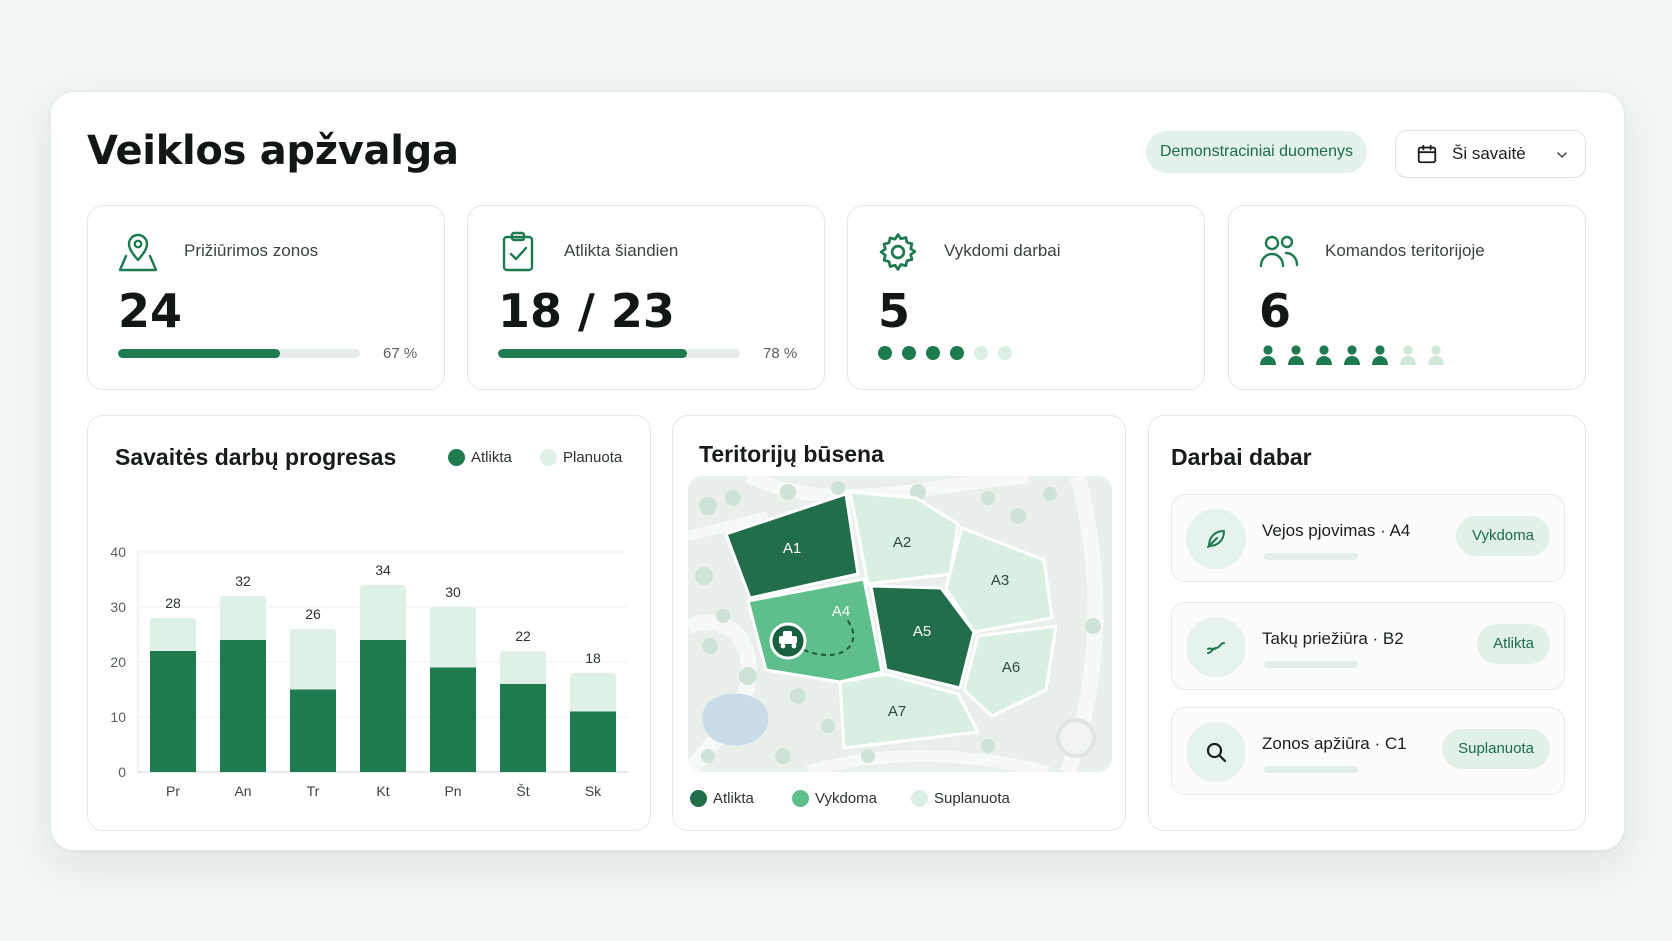 The image size is (1672, 941). I want to click on x-tick-label: Pn, so click(452, 791).